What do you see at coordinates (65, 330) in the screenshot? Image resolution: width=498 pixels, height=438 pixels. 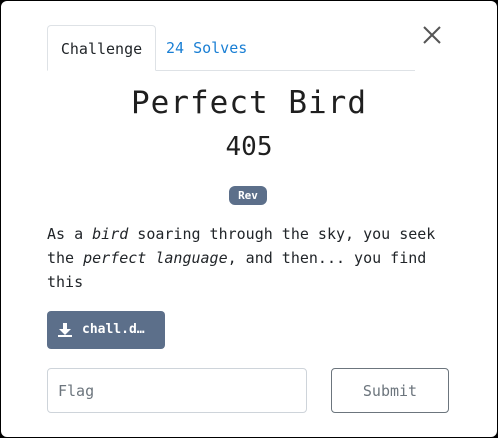 I see `download-icon` at bounding box center [65, 330].